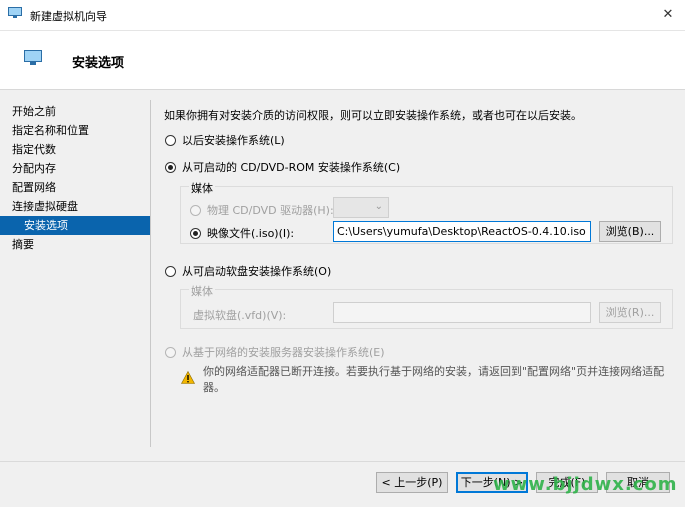 This screenshot has width=685, height=507. Describe the element at coordinates (68, 16) in the screenshot. I see `window-title: 新建虚拟机向导` at that location.